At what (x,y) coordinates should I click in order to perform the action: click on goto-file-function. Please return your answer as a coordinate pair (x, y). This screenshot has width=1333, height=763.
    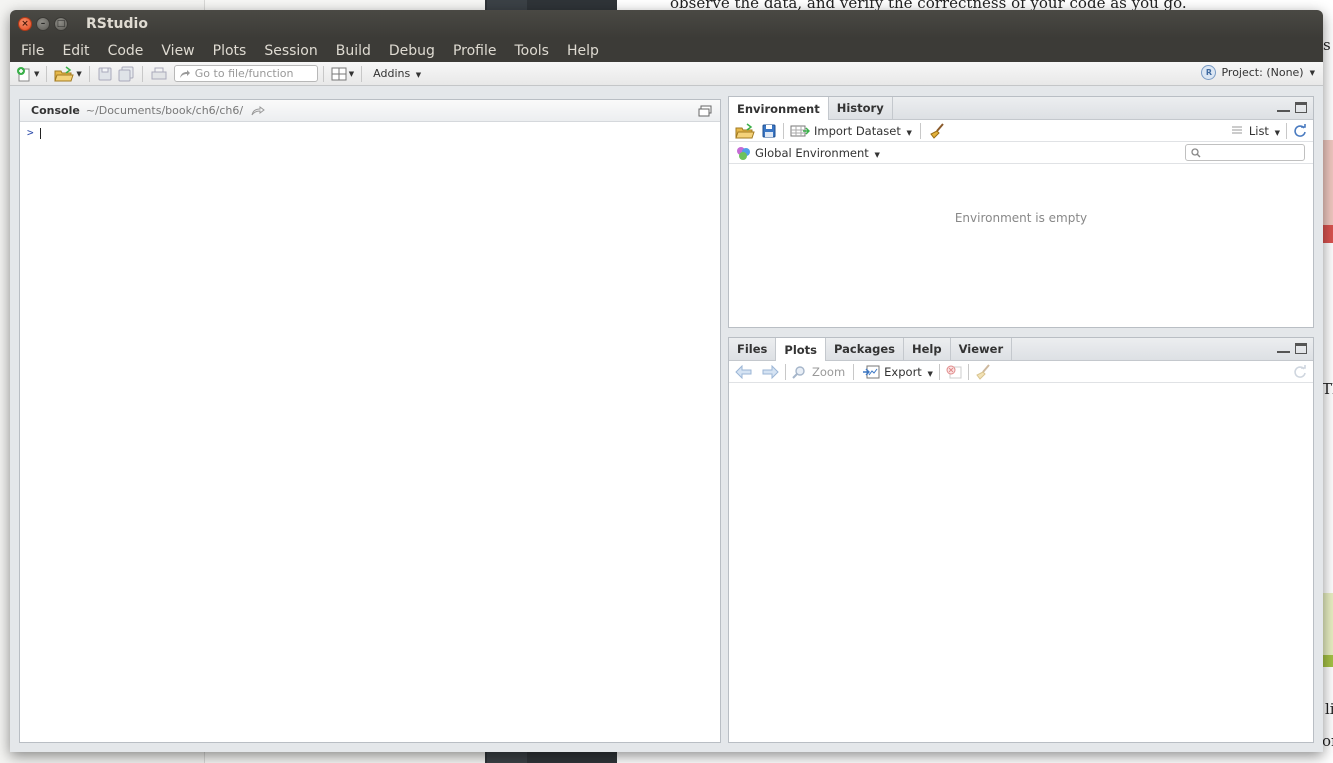
    Looking at the image, I should click on (245, 73).